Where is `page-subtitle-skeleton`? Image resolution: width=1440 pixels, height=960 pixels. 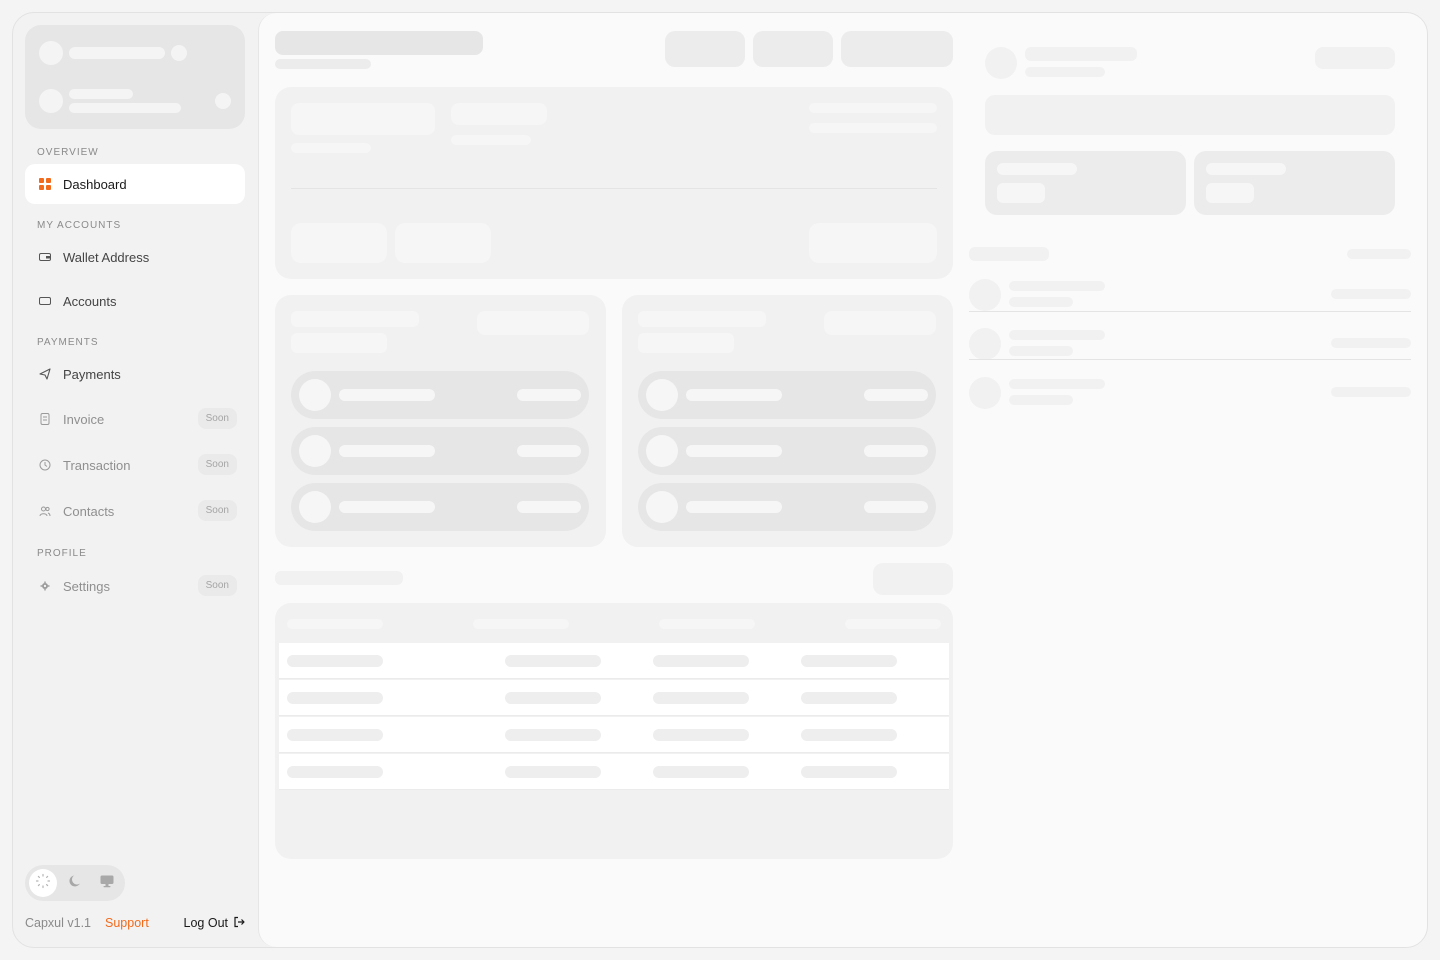
page-subtitle-skeleton is located at coordinates (323, 64).